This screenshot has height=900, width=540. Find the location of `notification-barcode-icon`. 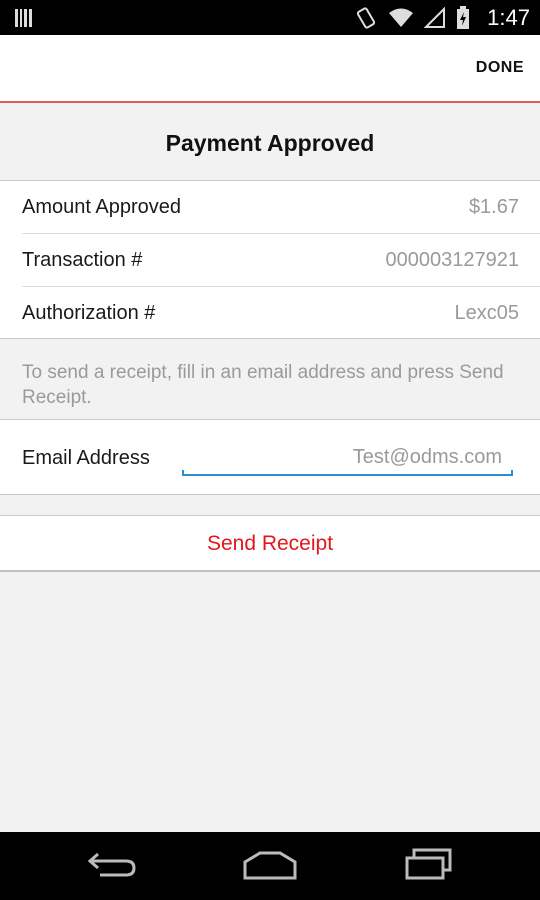

notification-barcode-icon is located at coordinates (23, 18).